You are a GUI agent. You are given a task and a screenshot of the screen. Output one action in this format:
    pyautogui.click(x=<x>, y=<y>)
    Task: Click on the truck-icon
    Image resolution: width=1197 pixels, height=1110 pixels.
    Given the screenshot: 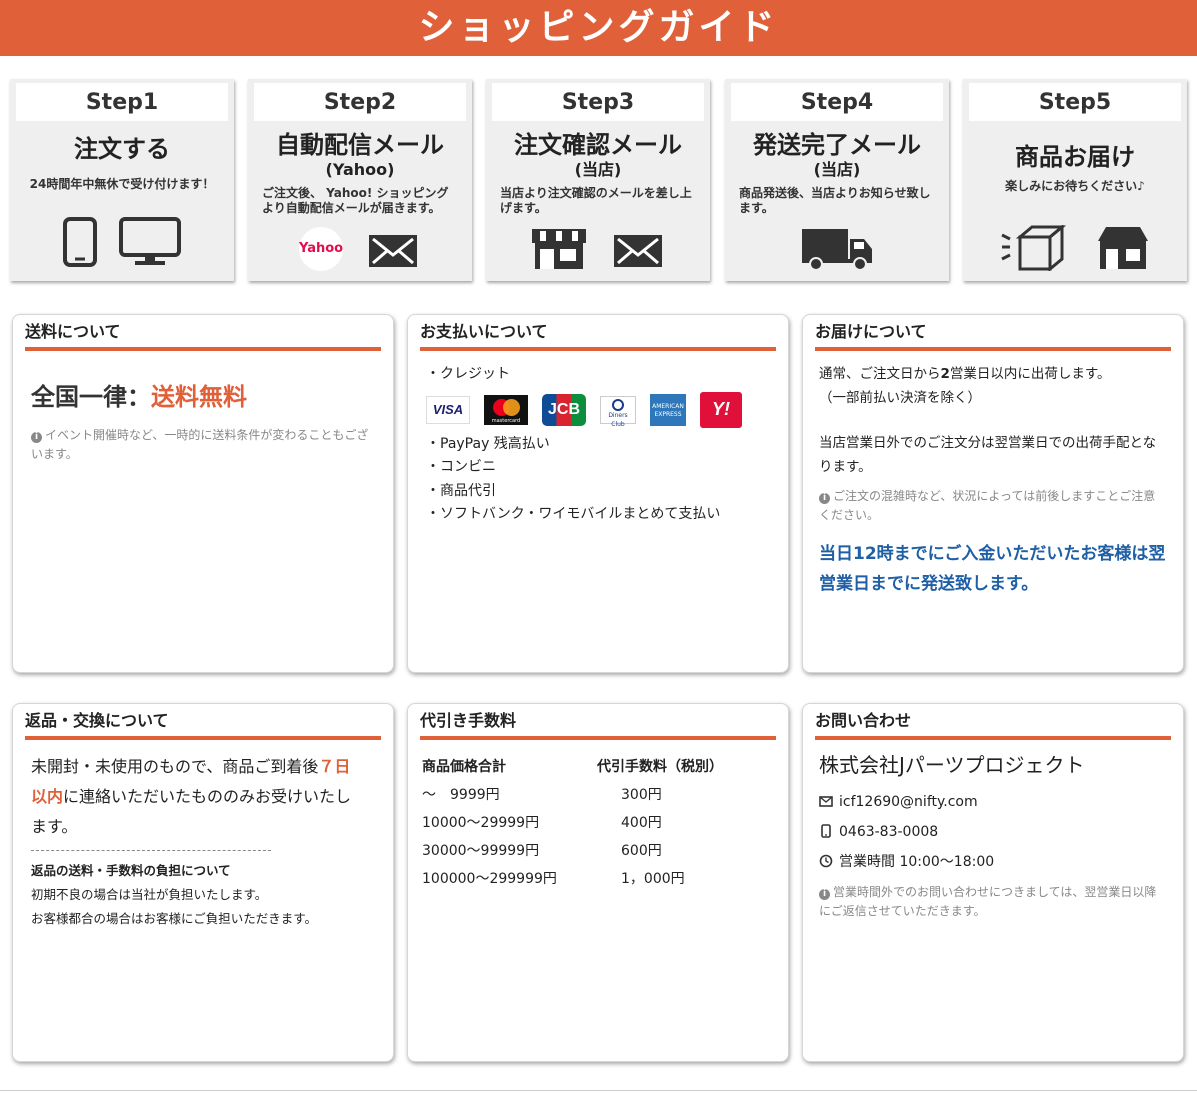 What is the action you would take?
    pyautogui.click(x=837, y=250)
    